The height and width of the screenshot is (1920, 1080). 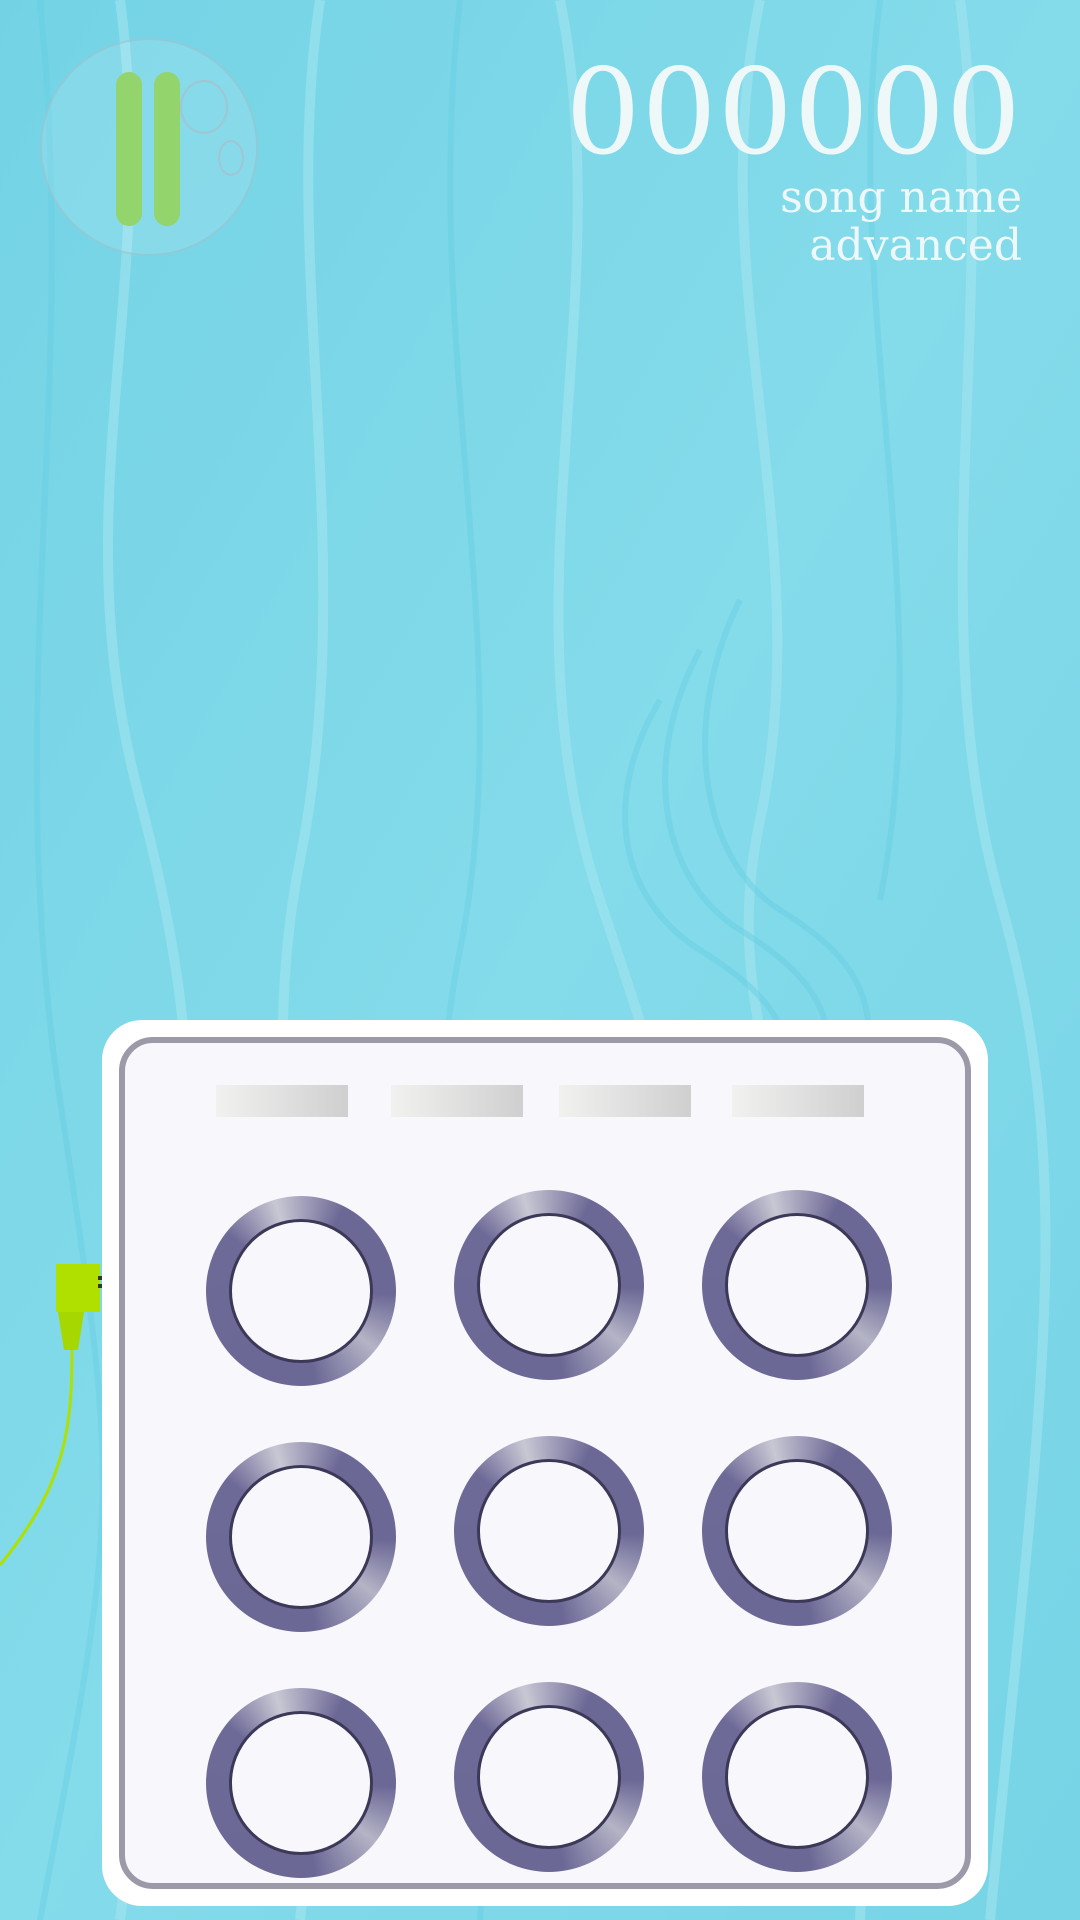 What do you see at coordinates (793, 112) in the screenshot?
I see `score-counter: 000000` at bounding box center [793, 112].